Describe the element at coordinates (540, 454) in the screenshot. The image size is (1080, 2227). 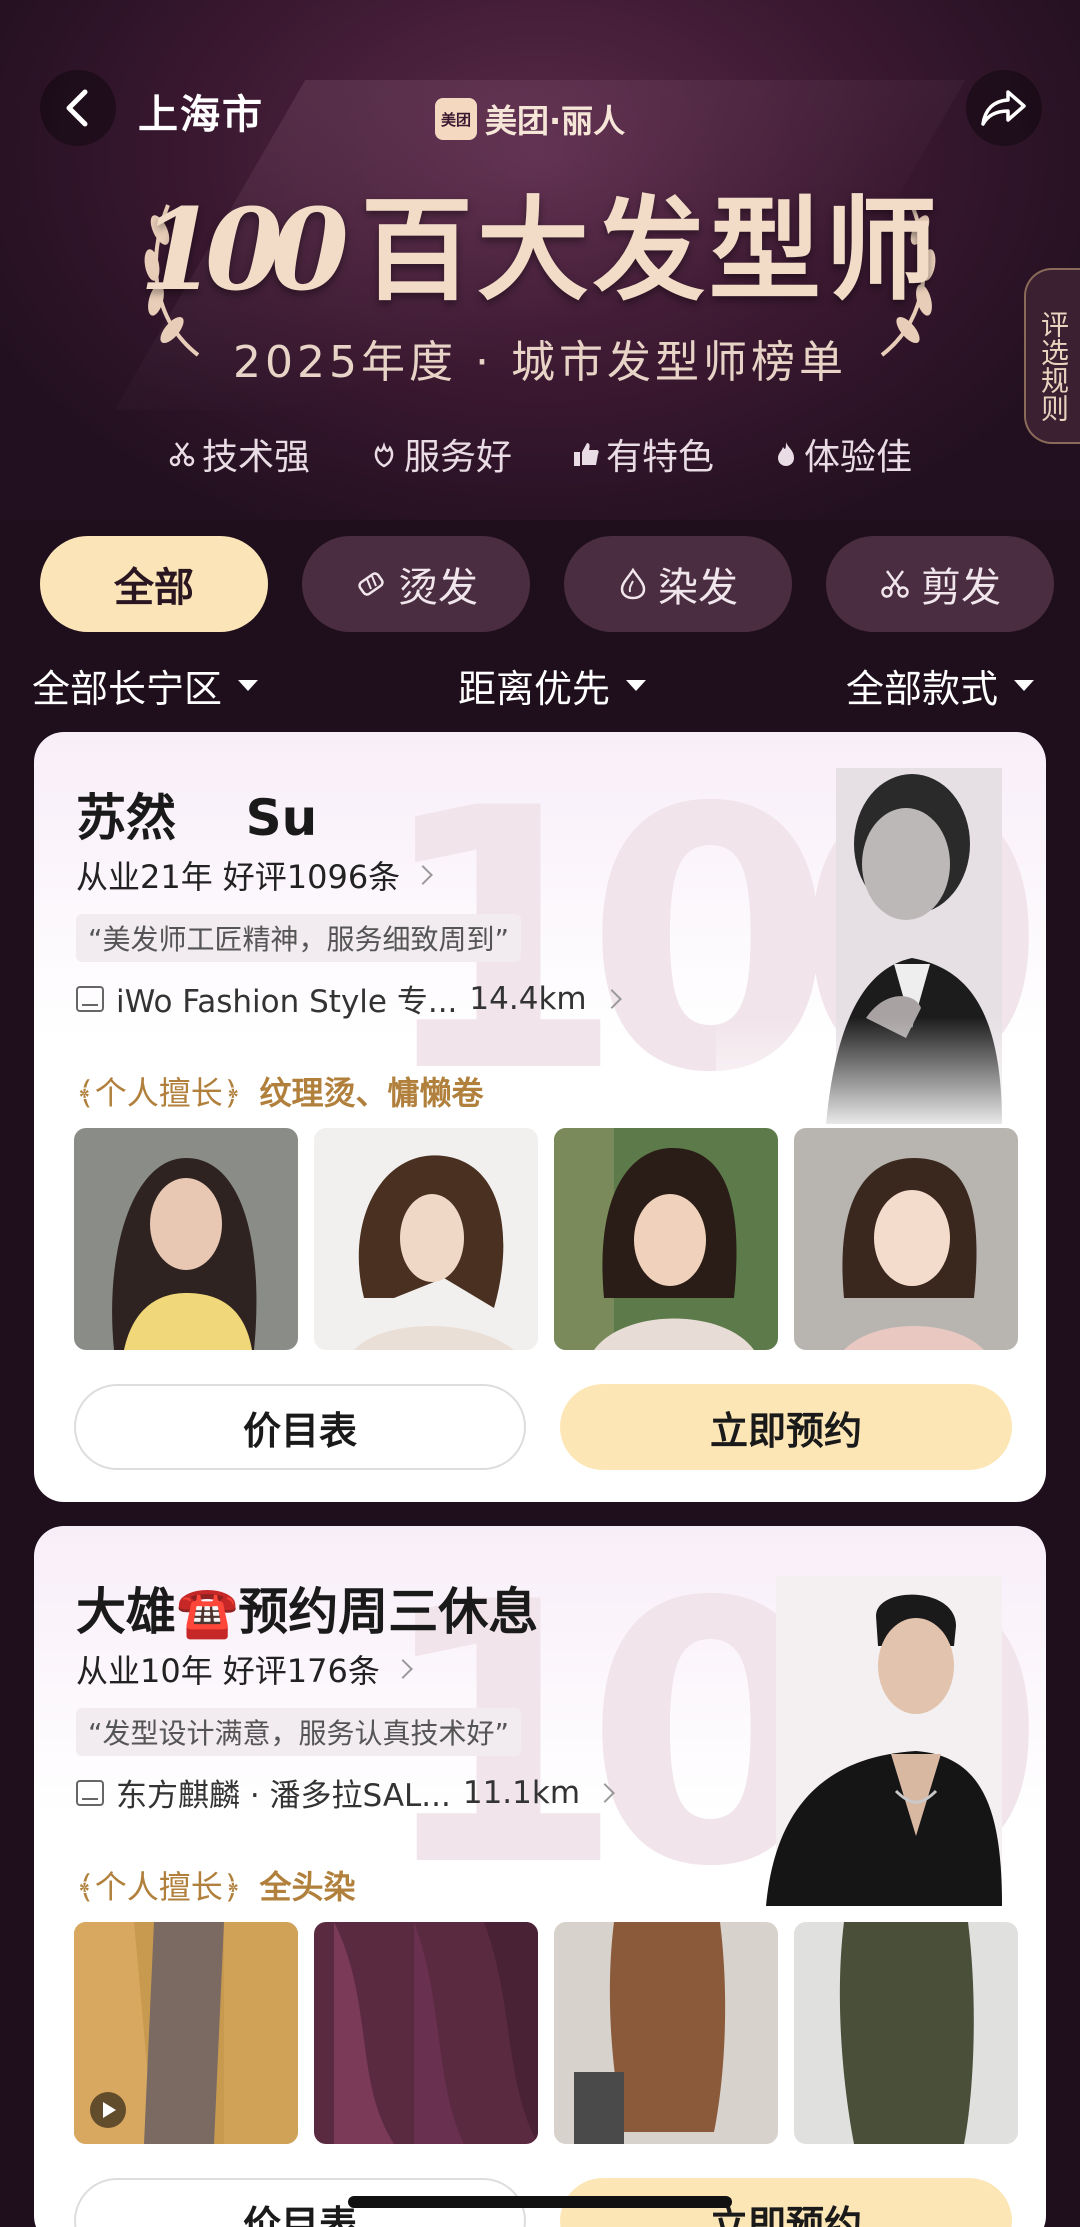
I see `feature-tags: 技术强 服务好 有特色 体验佳` at that location.